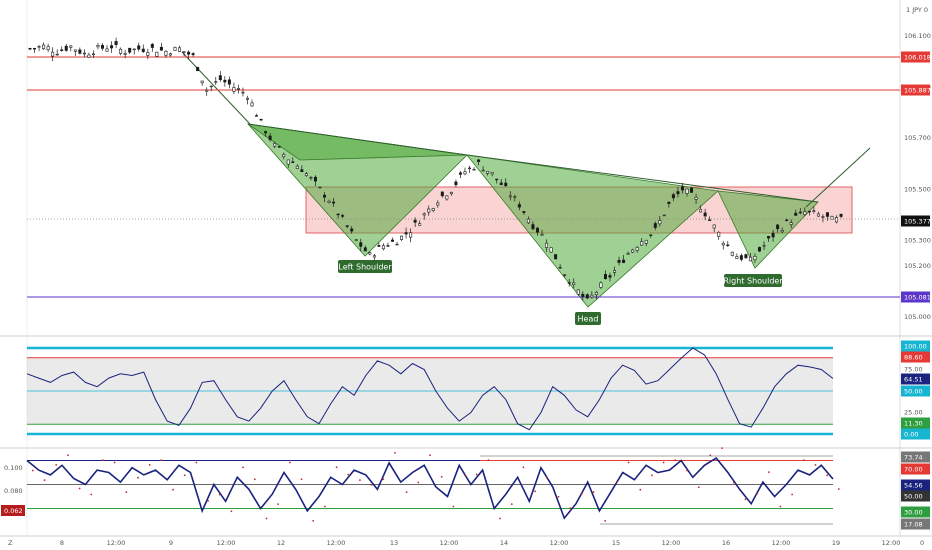 Image resolution: width=932 pixels, height=550 pixels. What do you see at coordinates (915, 347) in the screenshot?
I see `badge-osc1-100-text: 100.00` at bounding box center [915, 347].